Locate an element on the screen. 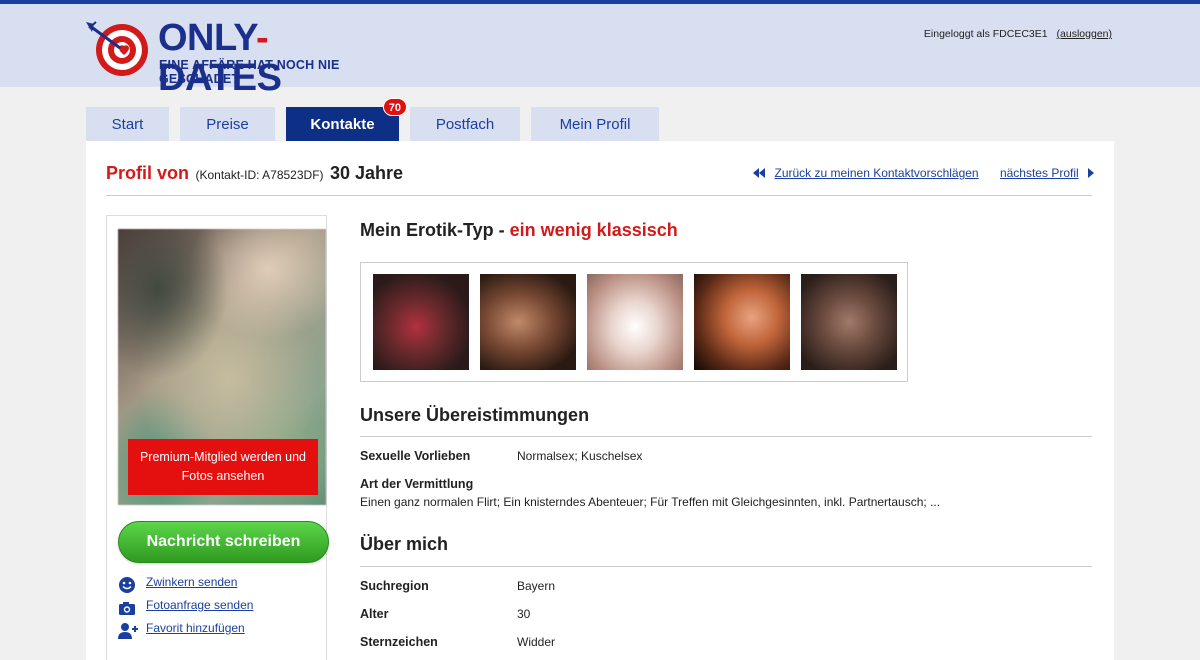  write-message-button: Nachricht schreiben is located at coordinates (223, 542).